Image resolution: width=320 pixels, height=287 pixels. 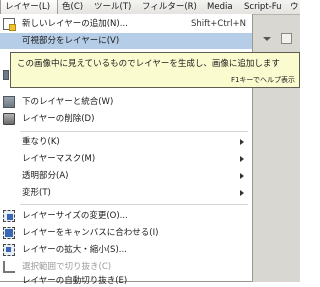 I want to click on menu-item-autocrop-layer: レイヤーの自動切り抜き(E), so click(x=126, y=281).